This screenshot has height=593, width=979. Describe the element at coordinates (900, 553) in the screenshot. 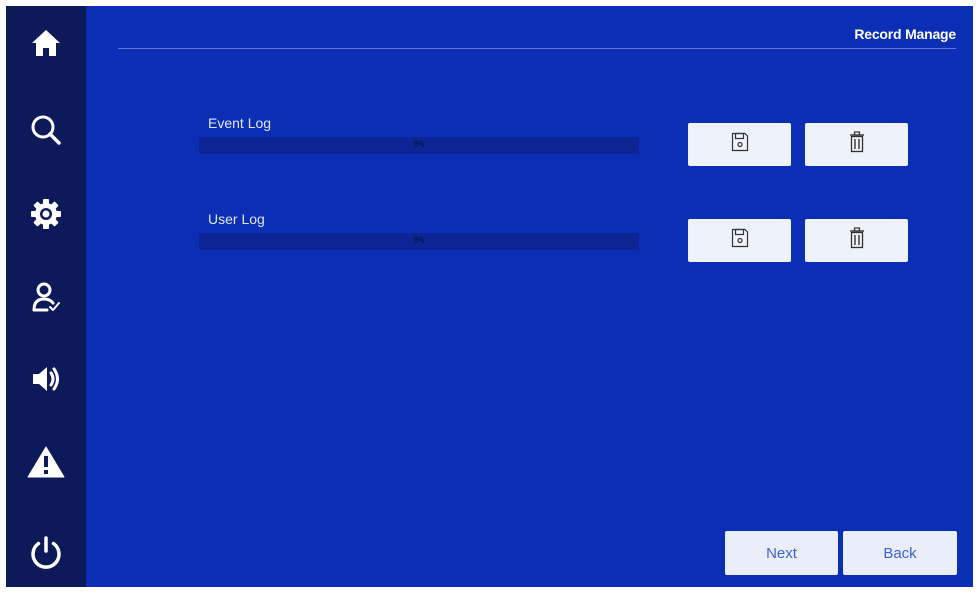

I see `back-button: Back` at that location.